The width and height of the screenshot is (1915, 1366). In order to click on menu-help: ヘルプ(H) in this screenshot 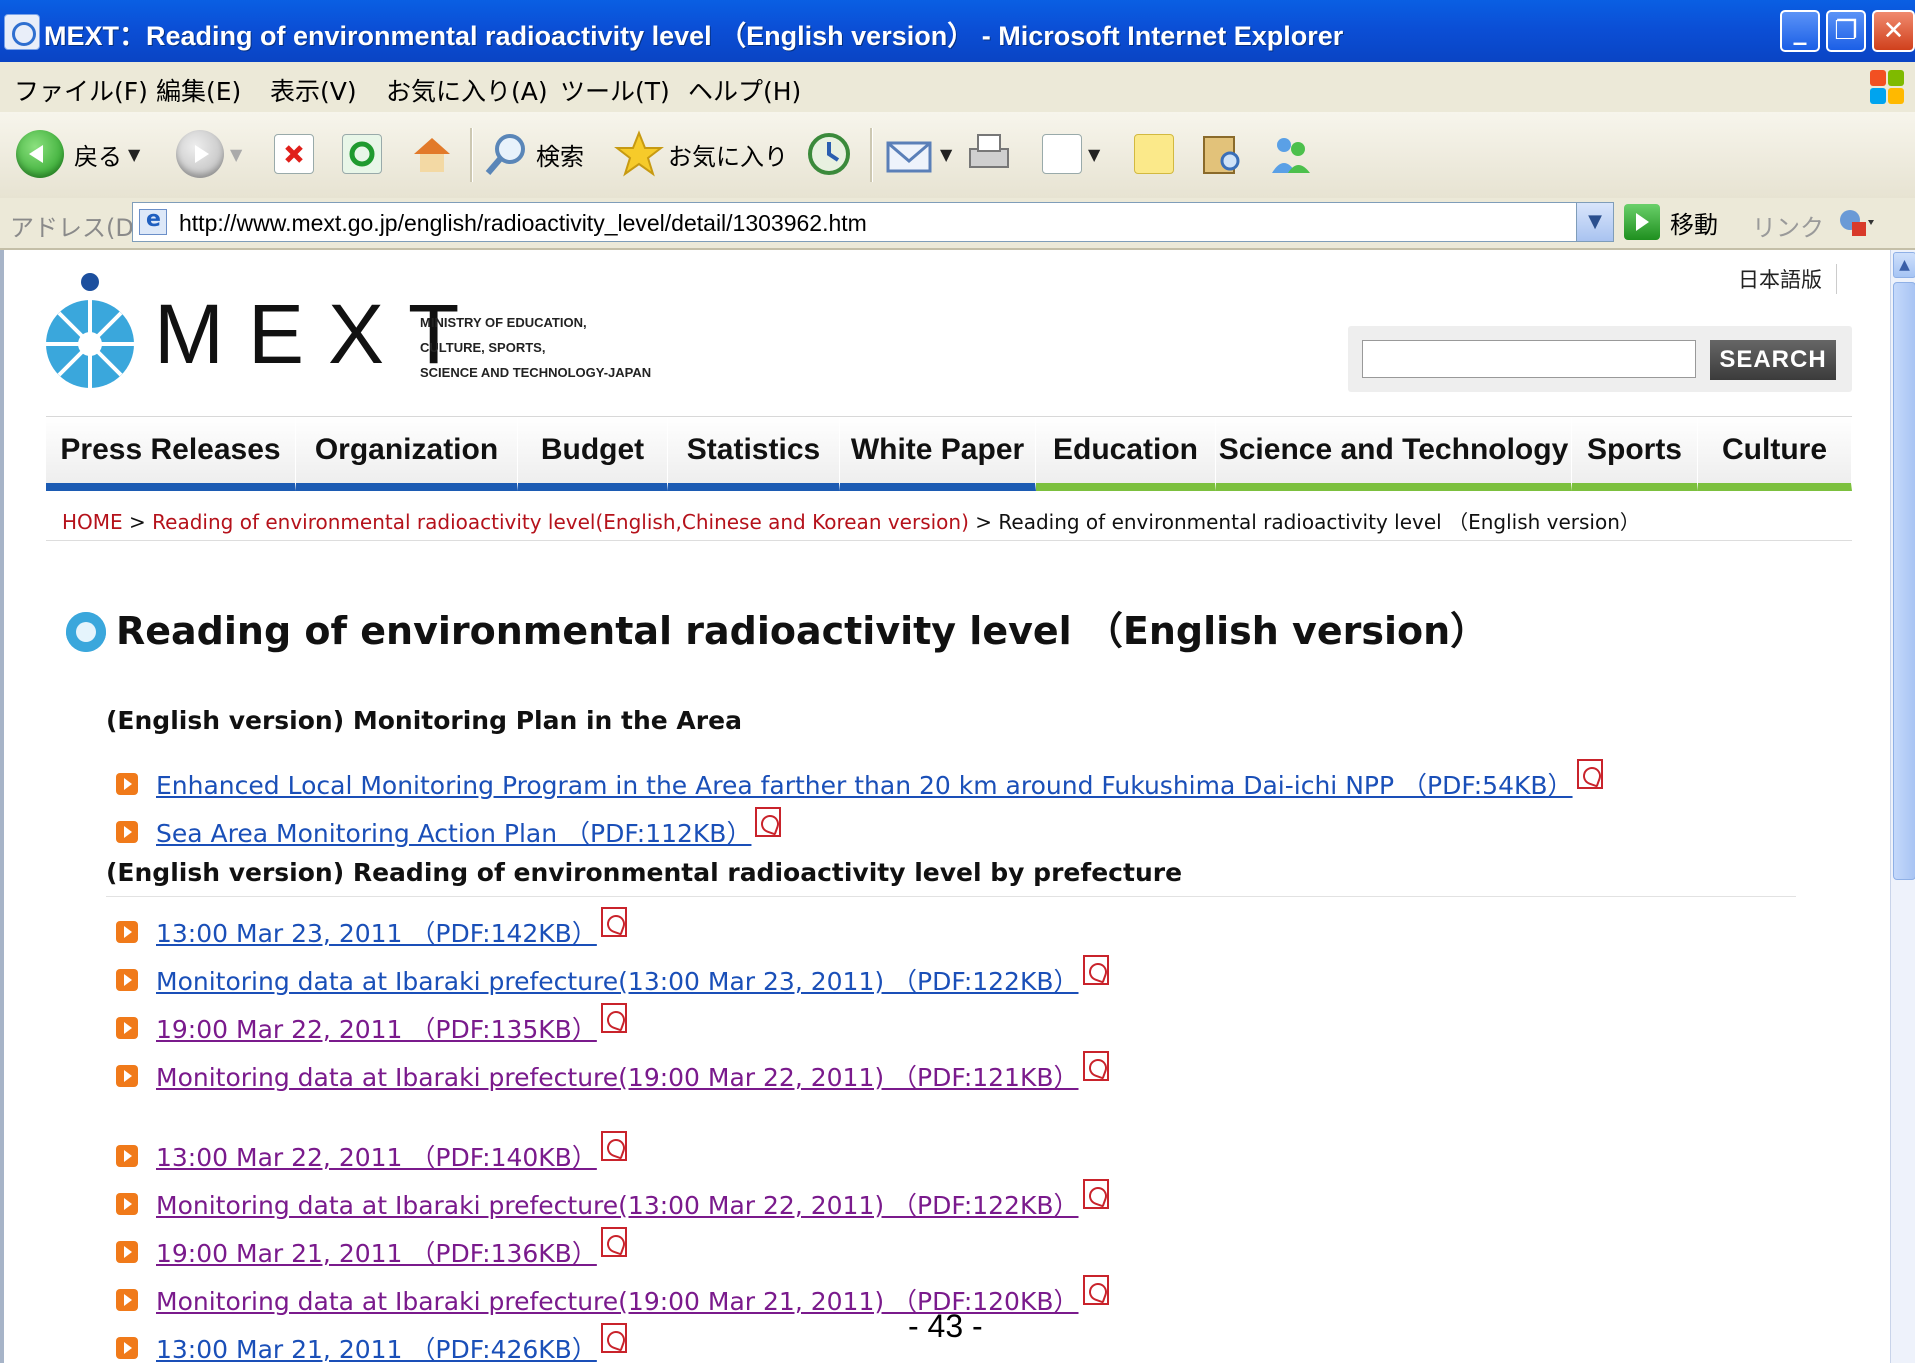, I will do `click(744, 90)`.